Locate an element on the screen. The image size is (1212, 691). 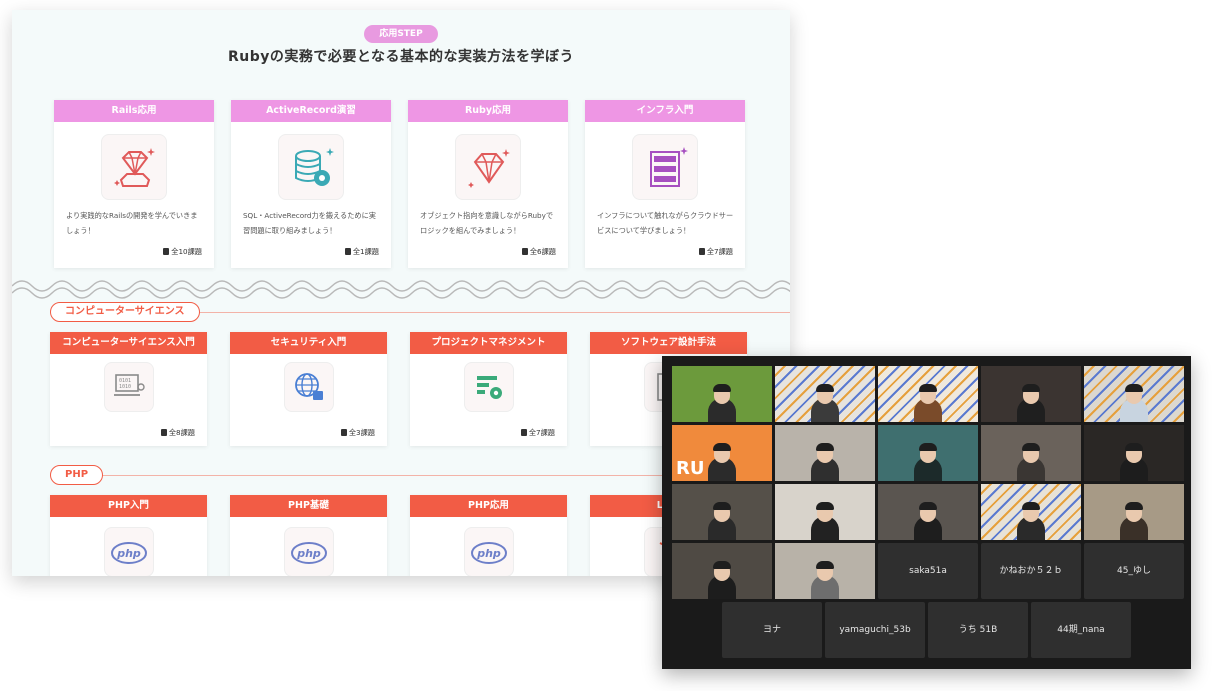
participant-name-tile: saka51a is located at coordinates (928, 571).